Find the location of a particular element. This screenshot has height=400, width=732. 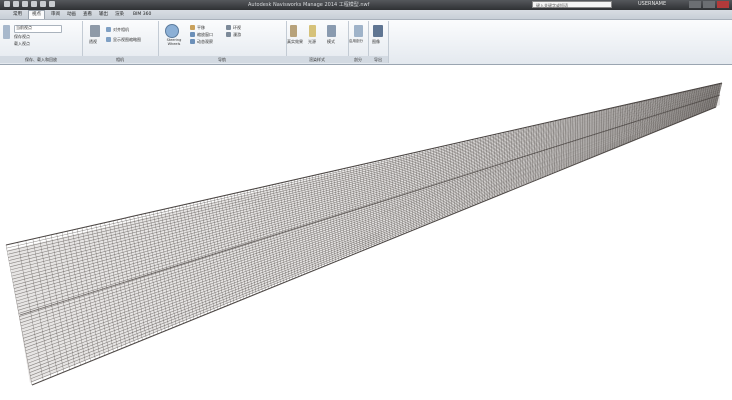

viewpoint-item-save: 保存视点 is located at coordinates (22, 36).